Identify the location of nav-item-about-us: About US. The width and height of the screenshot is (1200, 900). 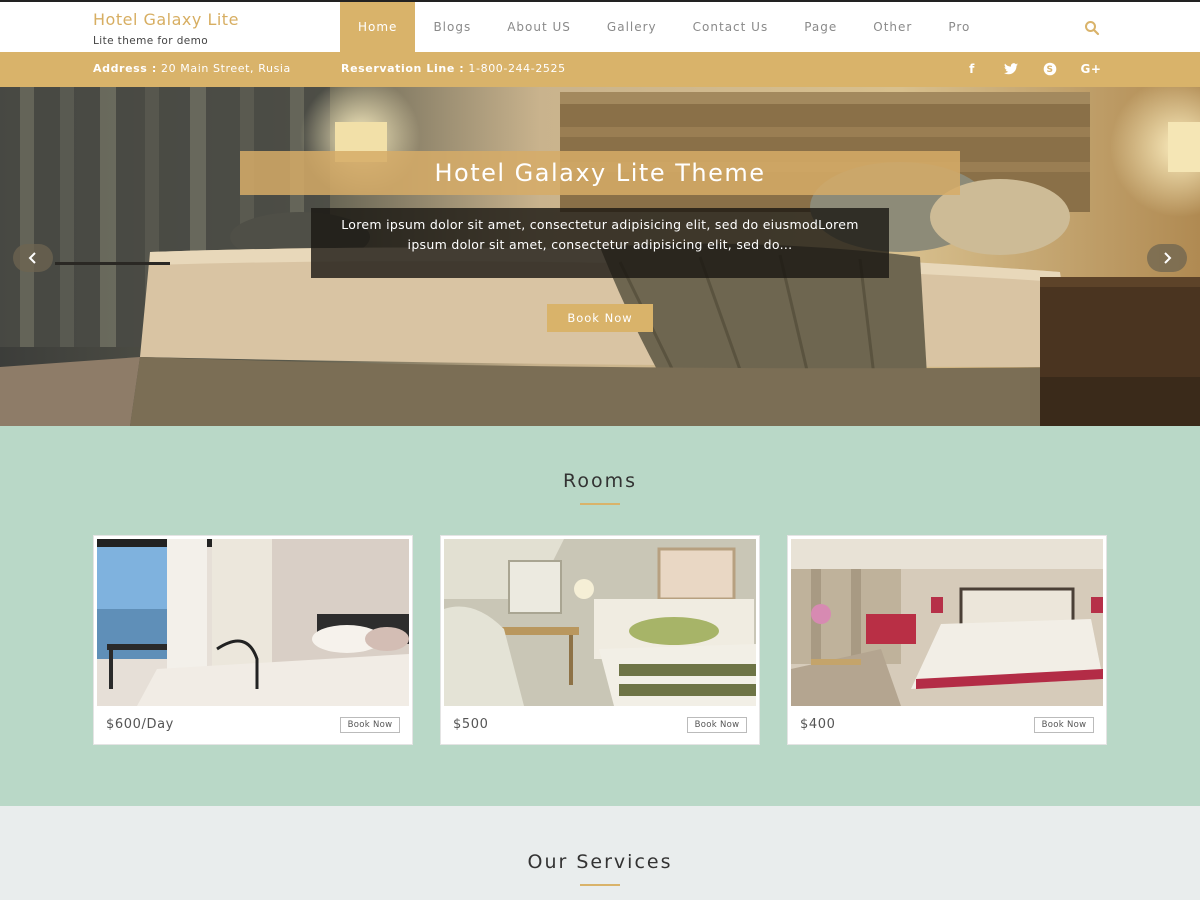
(539, 27).